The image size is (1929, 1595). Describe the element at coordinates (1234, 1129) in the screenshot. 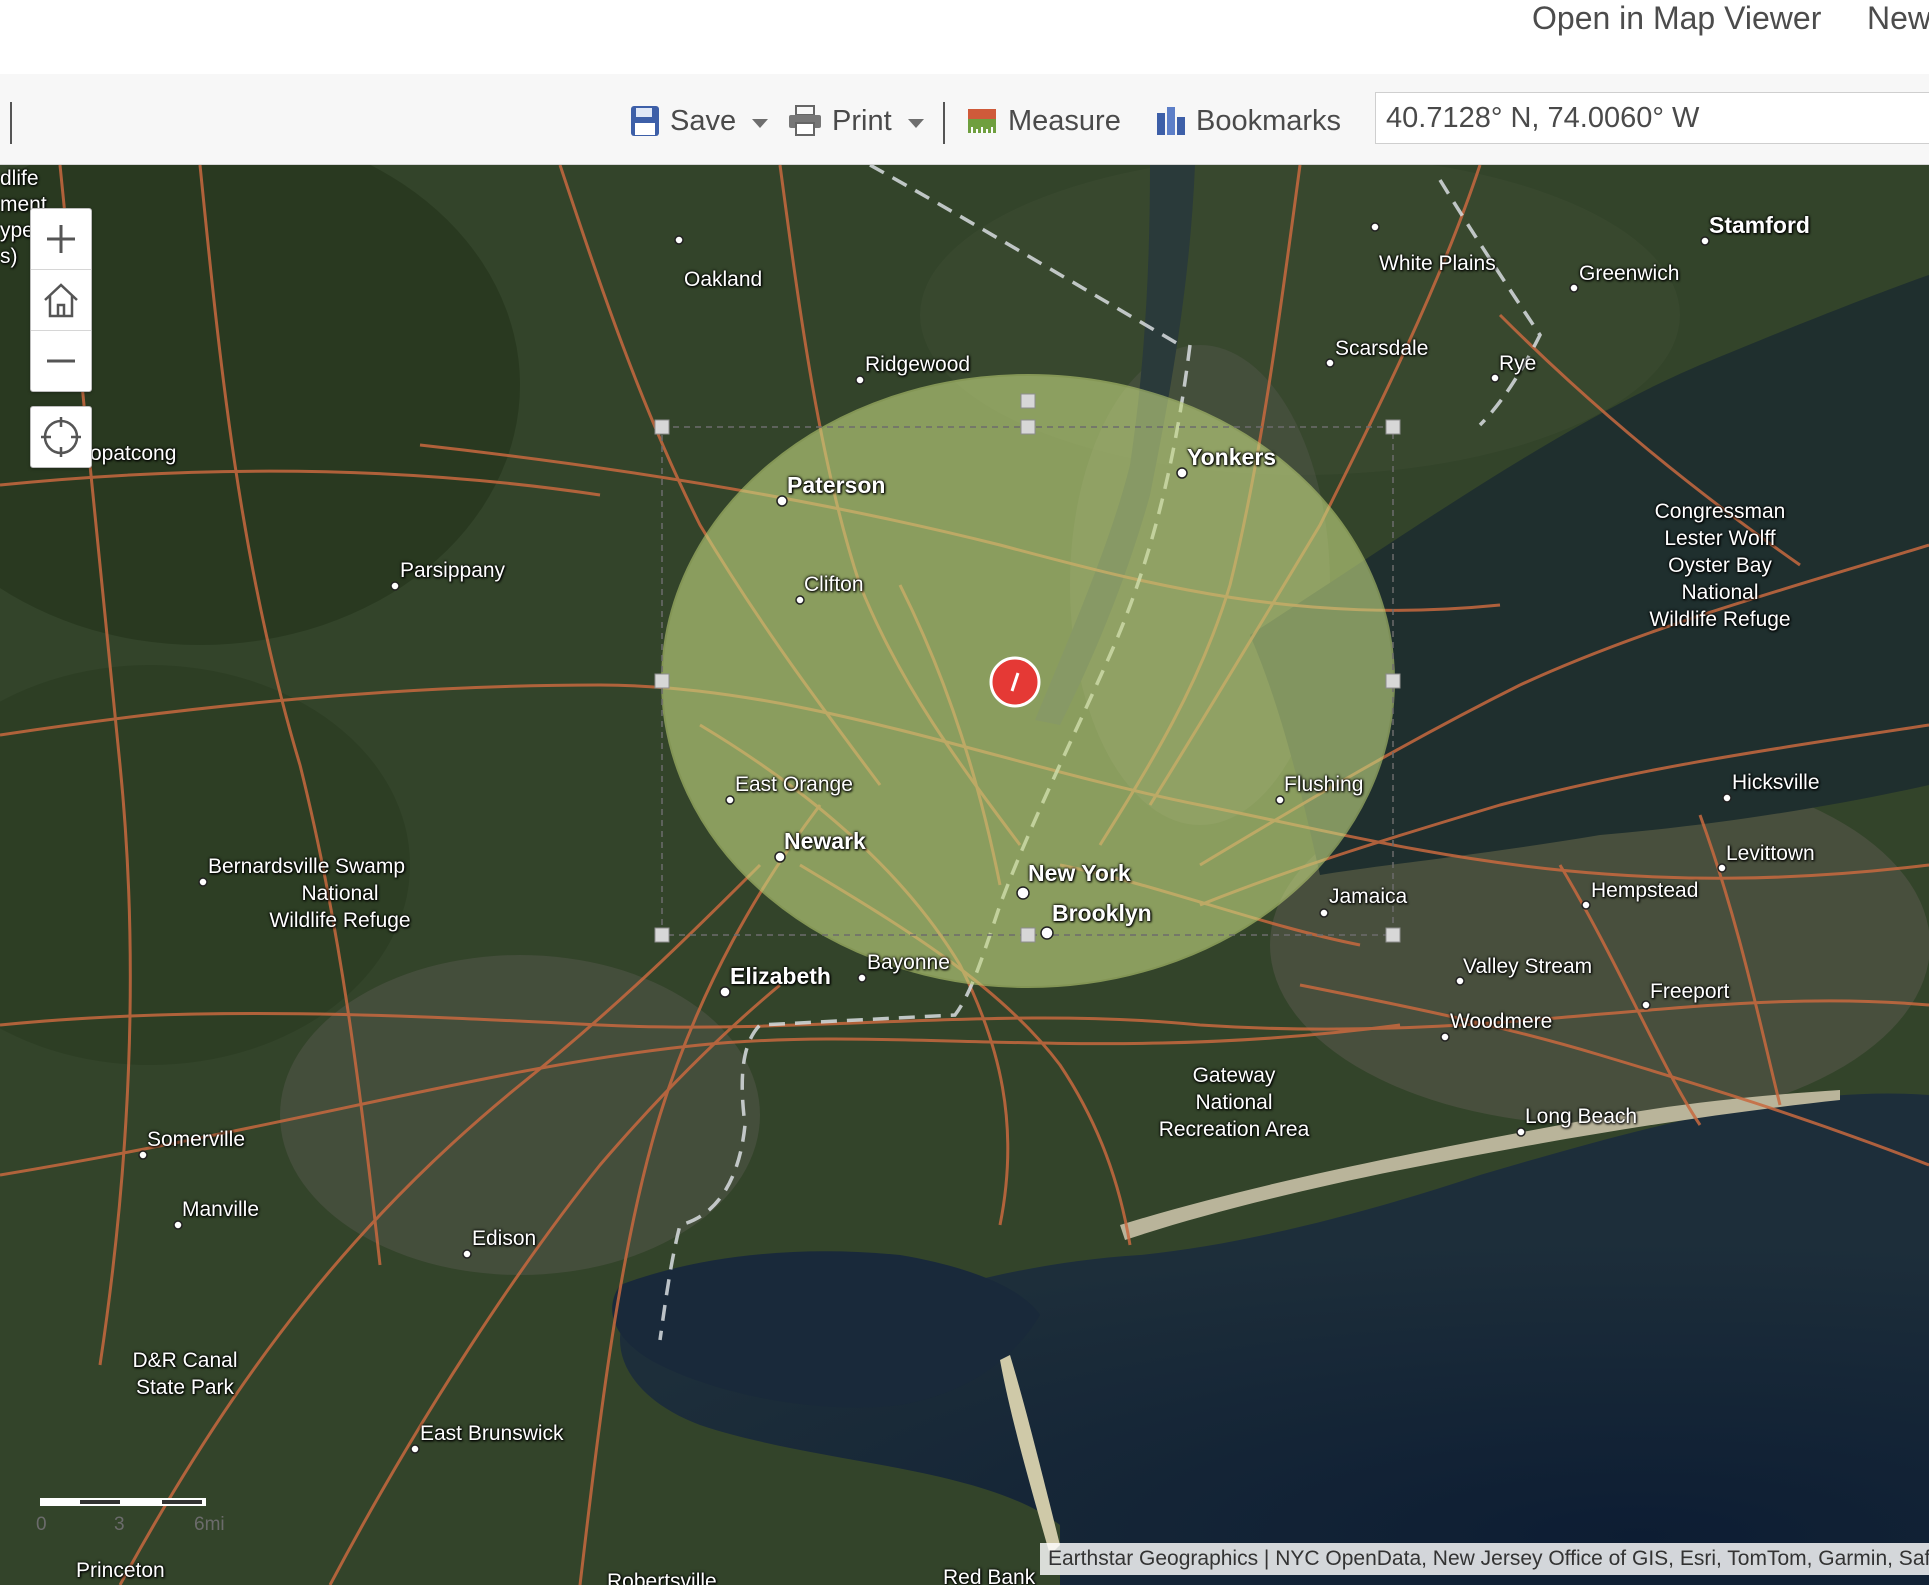

I see `map-label: Recreation Area` at that location.